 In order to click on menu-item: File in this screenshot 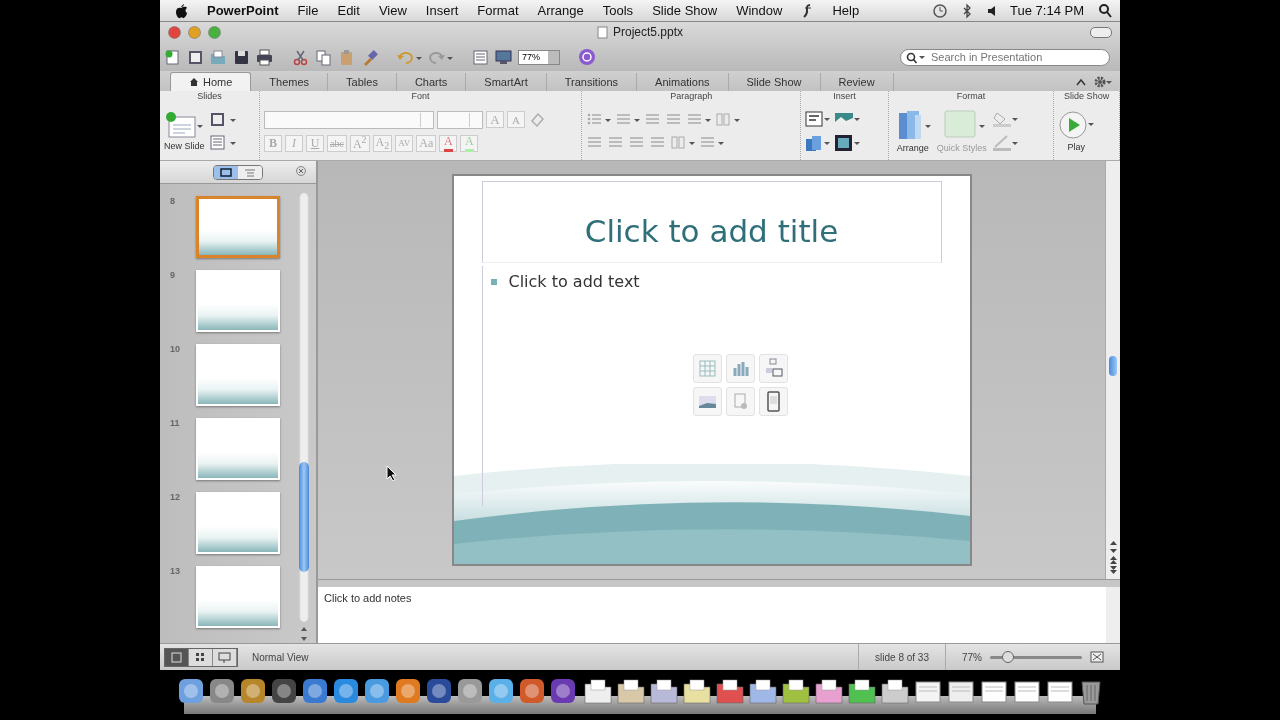, I will do `click(308, 10)`.